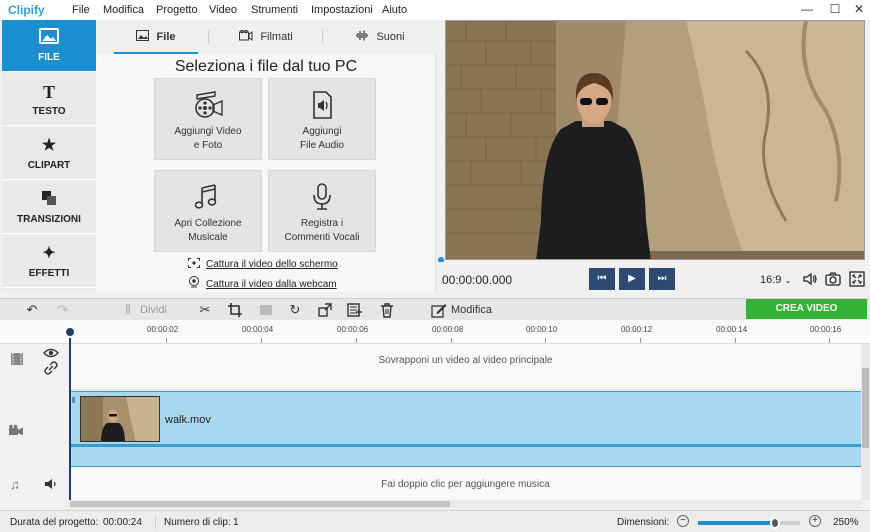  I want to click on ruler-tick: 00:00:02, so click(163, 329).